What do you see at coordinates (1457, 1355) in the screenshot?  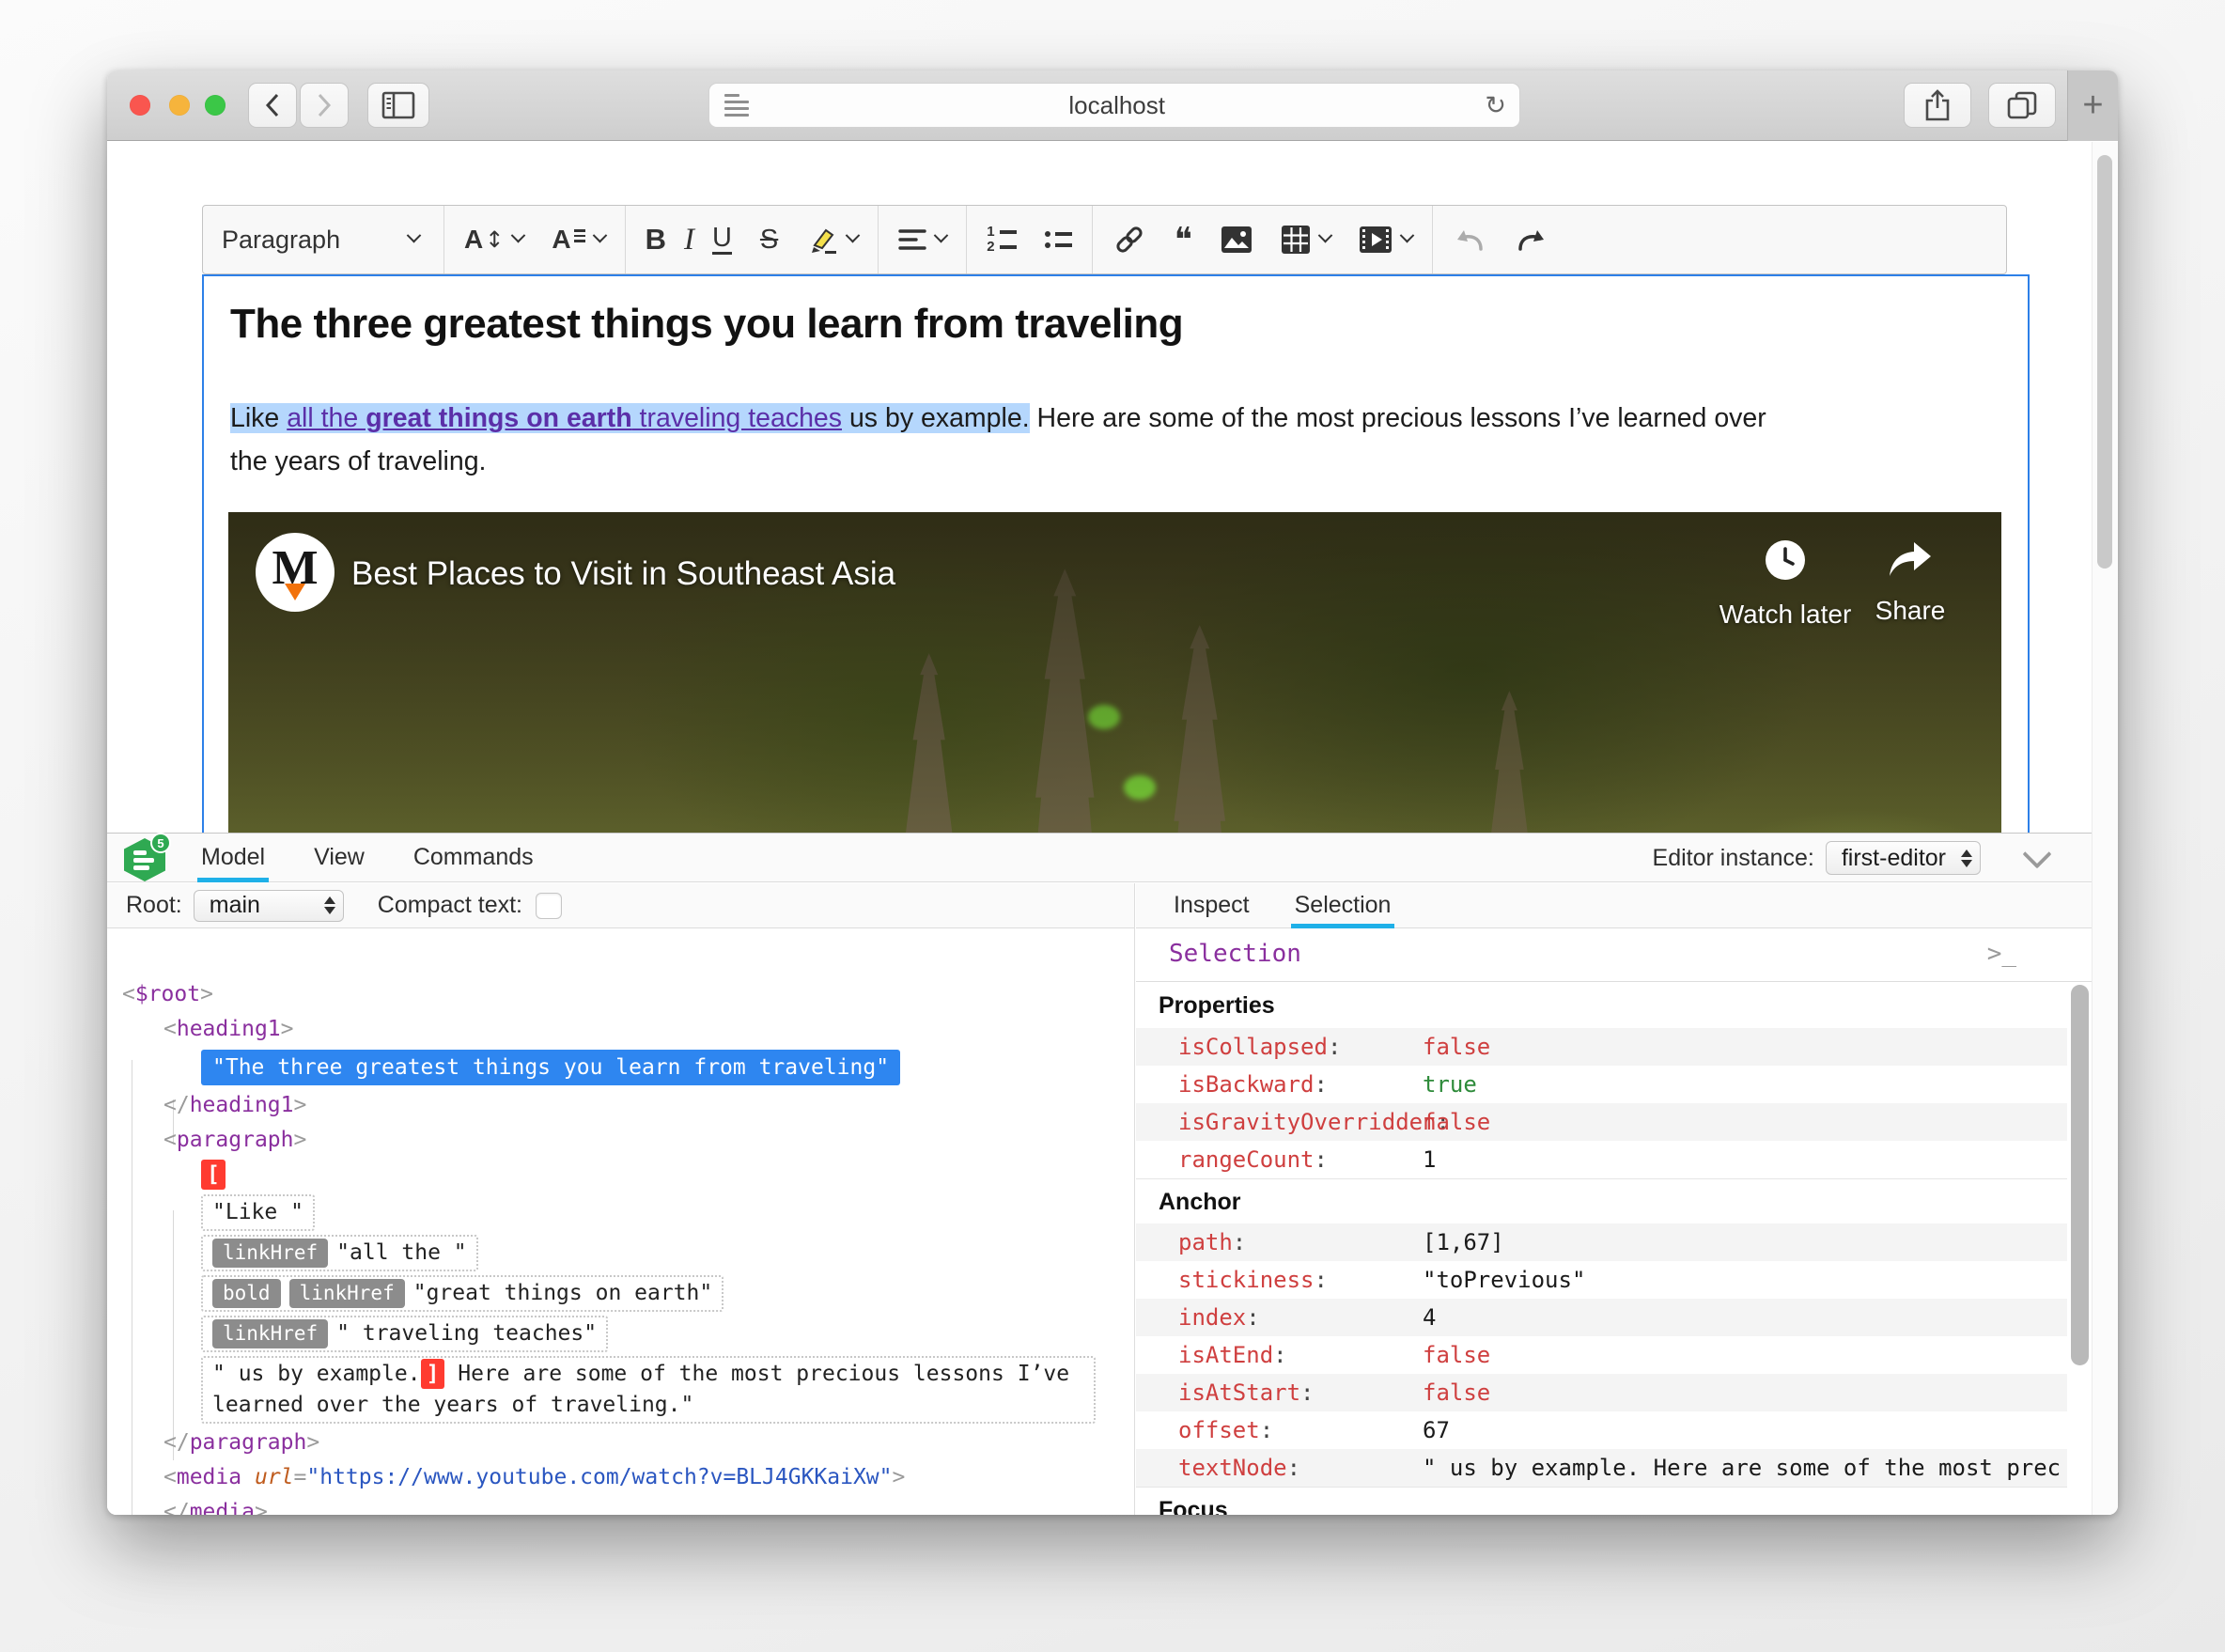 I see `property-value: false` at bounding box center [1457, 1355].